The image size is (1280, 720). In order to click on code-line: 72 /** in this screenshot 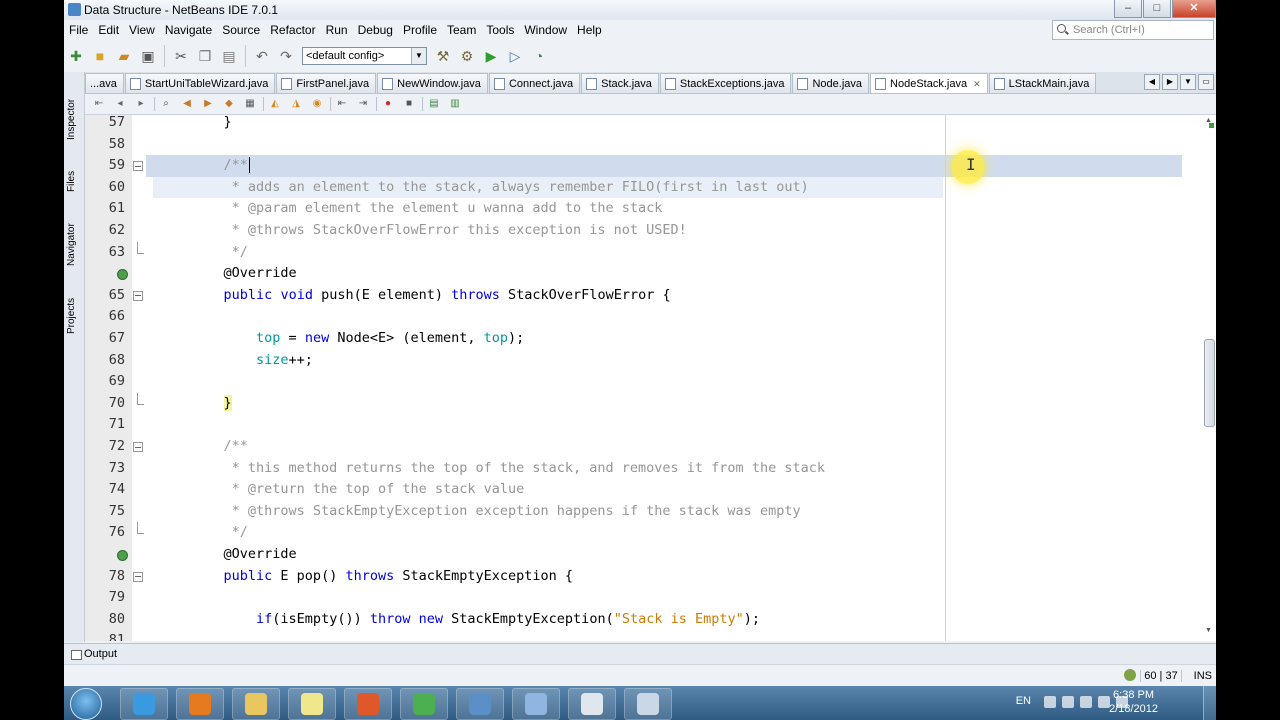, I will do `click(635, 447)`.